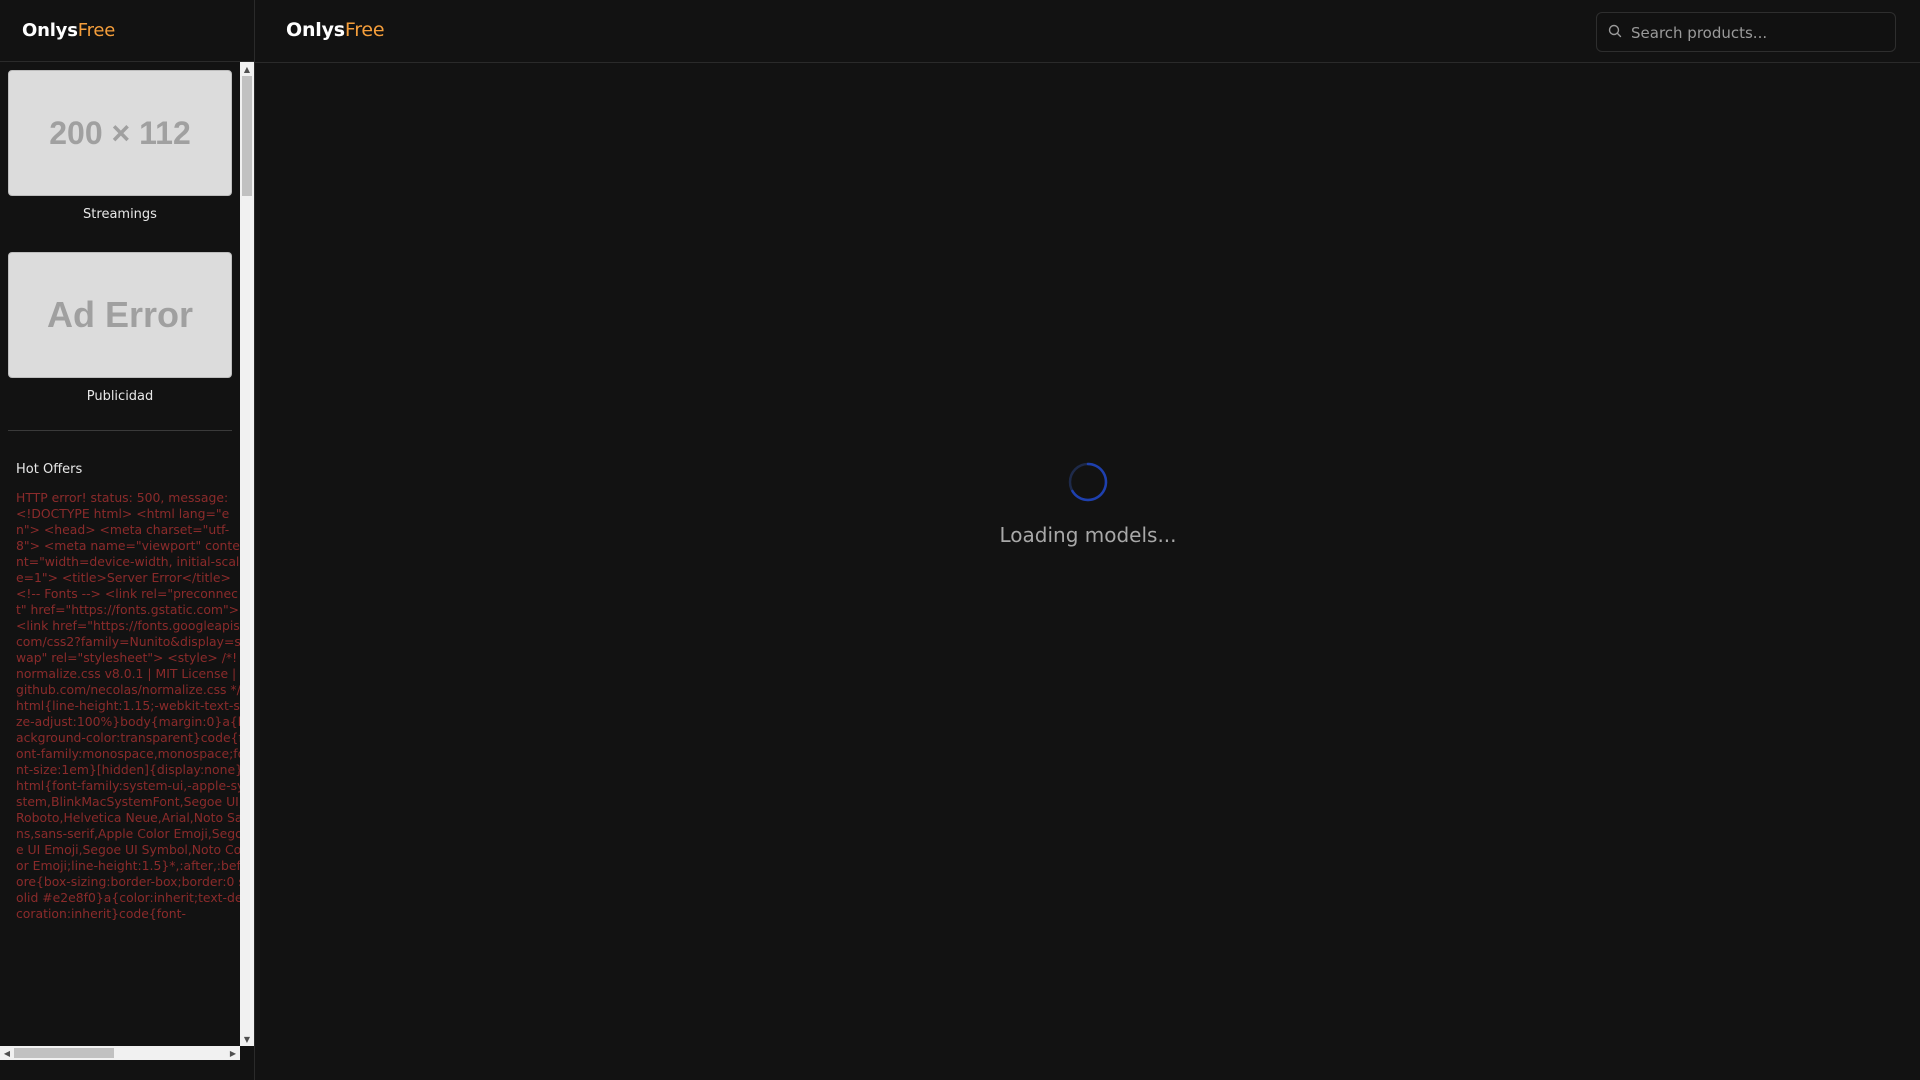 This screenshot has height=1080, width=1920. I want to click on horizontal-scroll-thumb, so click(64, 1053).